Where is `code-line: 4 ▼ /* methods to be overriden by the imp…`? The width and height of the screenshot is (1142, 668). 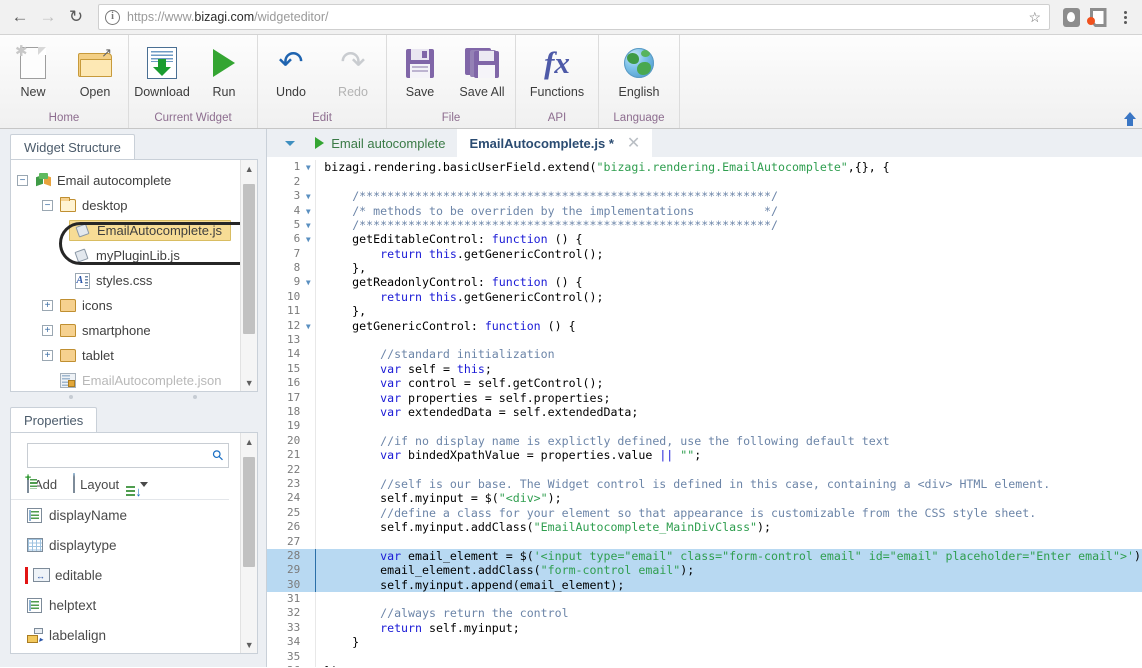
code-line: 4 ▼ /* methods to be overriden by the imp… is located at coordinates (704, 210).